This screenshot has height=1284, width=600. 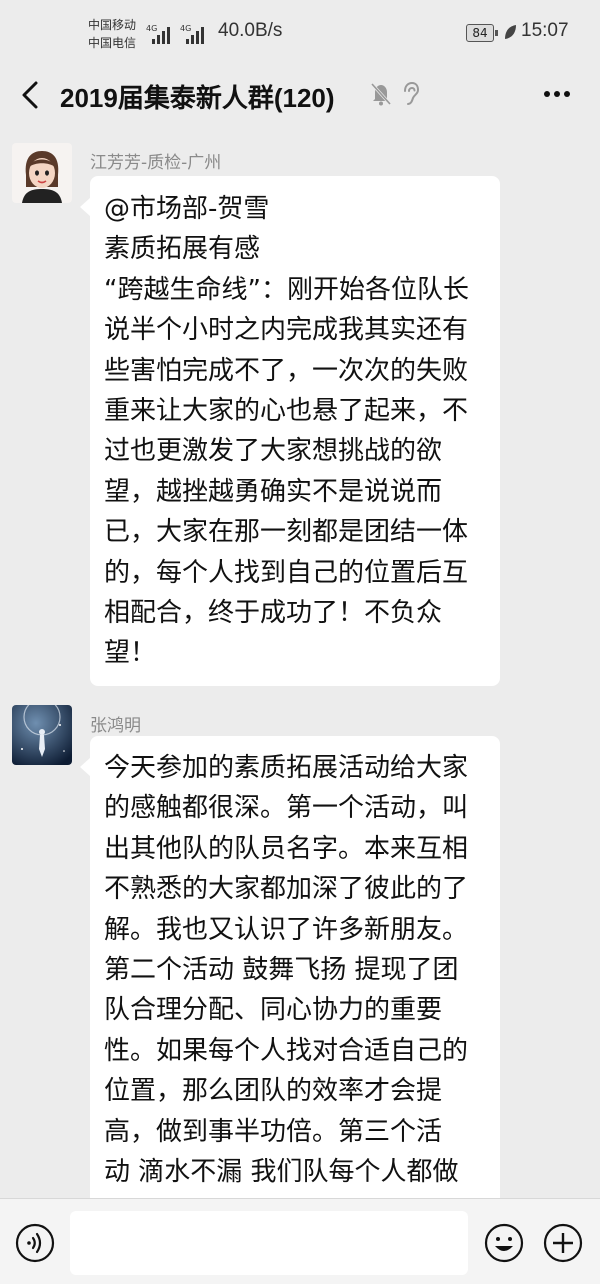 I want to click on emoji-icon, so click(x=504, y=1243).